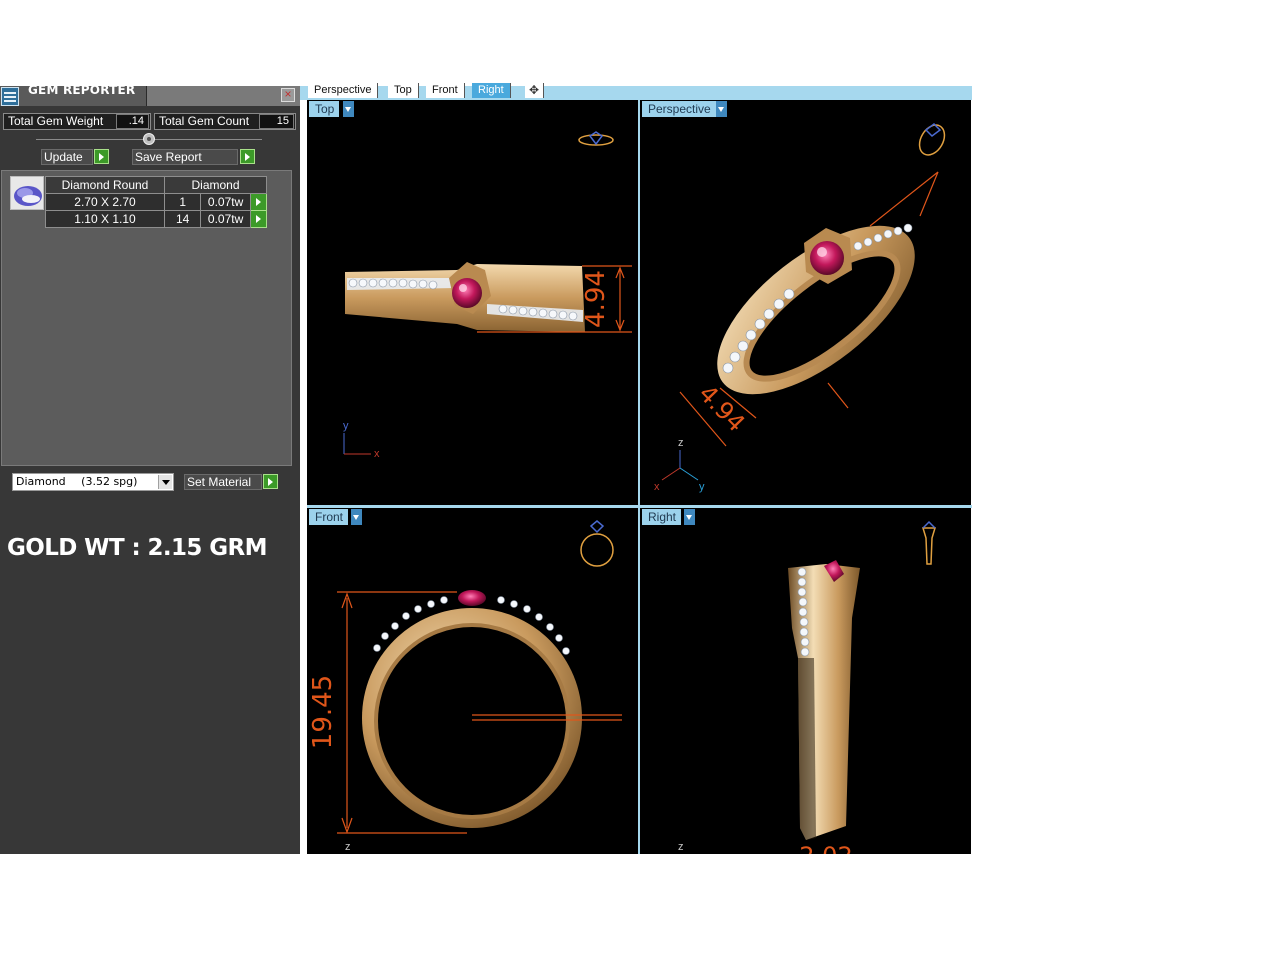  I want to click on gem-table-header: Diamond Round Diamond, so click(156, 185).